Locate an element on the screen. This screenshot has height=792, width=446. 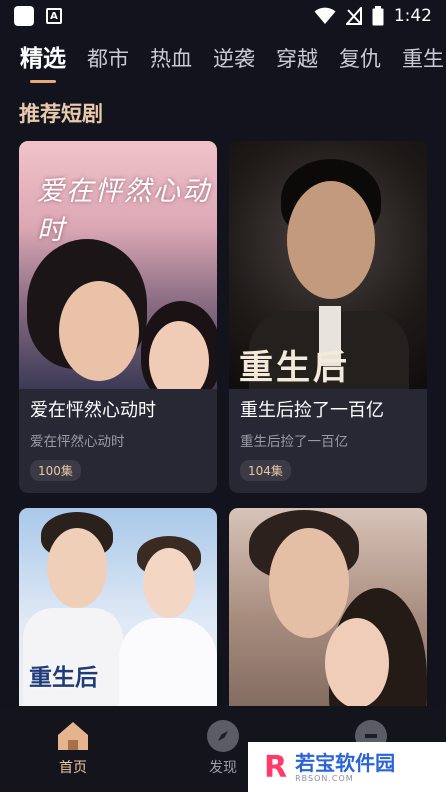
nav-home-label: 首页 is located at coordinates (73, 768).